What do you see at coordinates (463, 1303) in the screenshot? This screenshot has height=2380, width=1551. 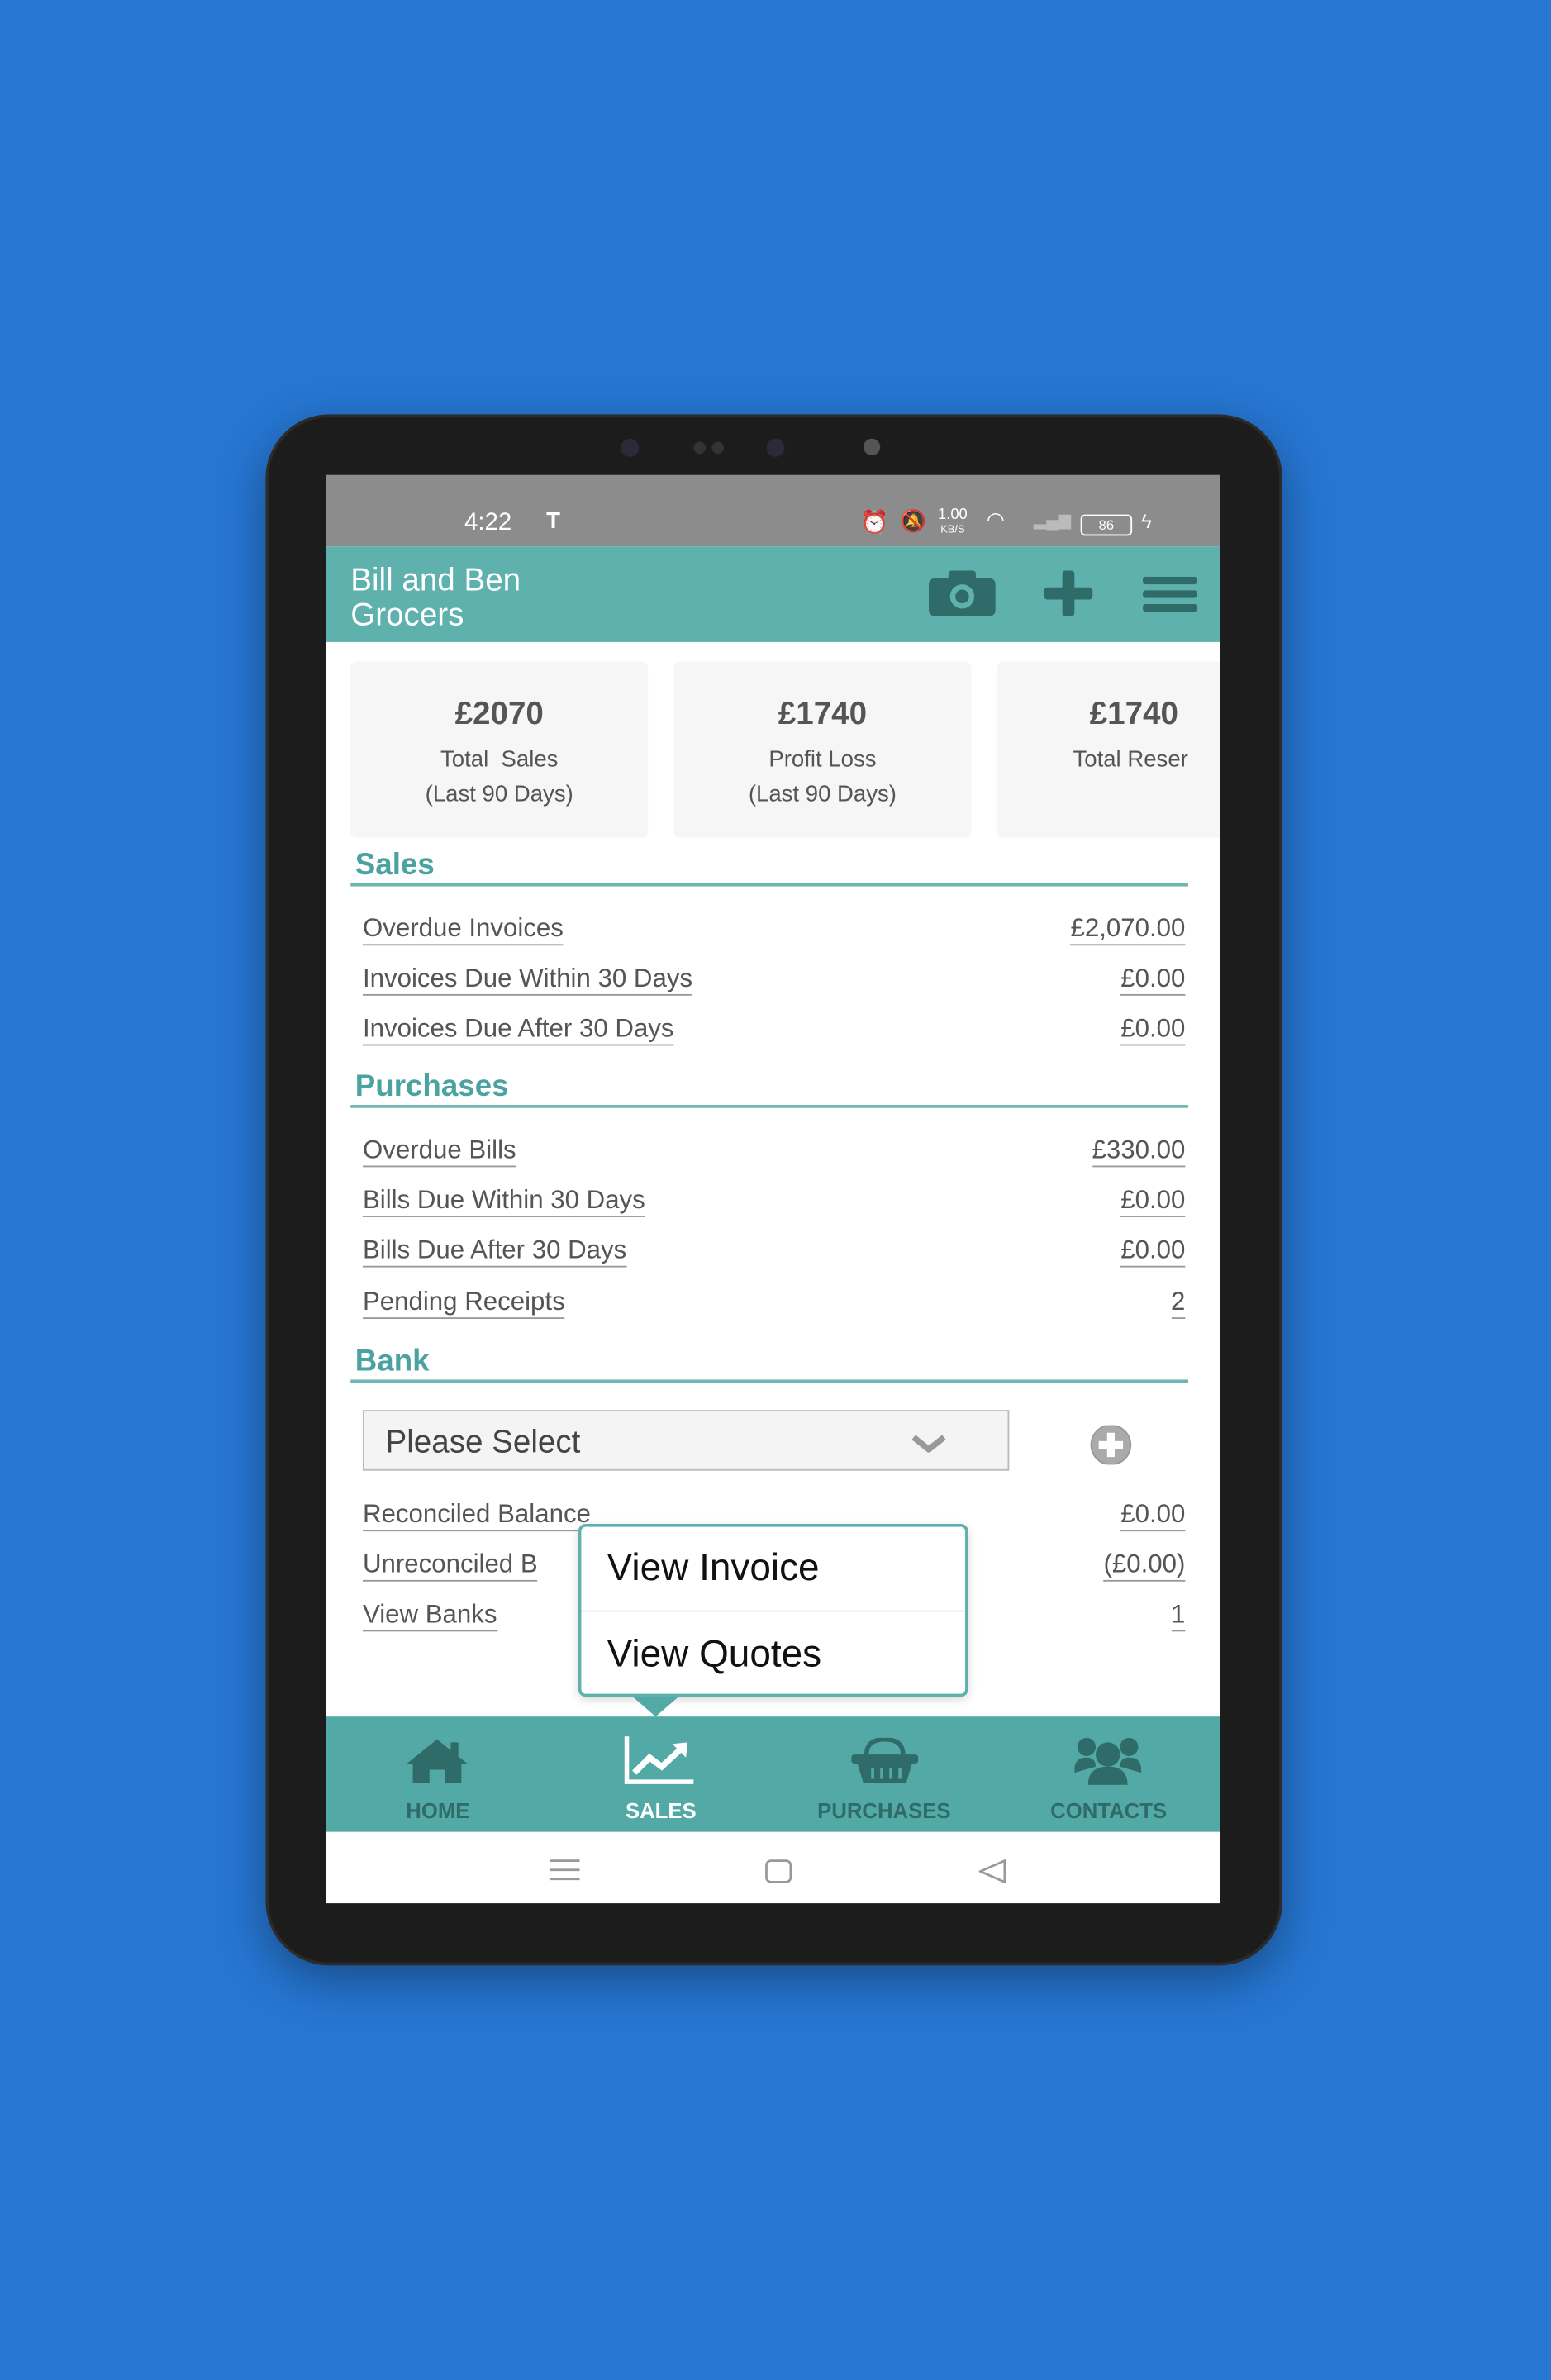 I see `row-label: Pending Receipts` at bounding box center [463, 1303].